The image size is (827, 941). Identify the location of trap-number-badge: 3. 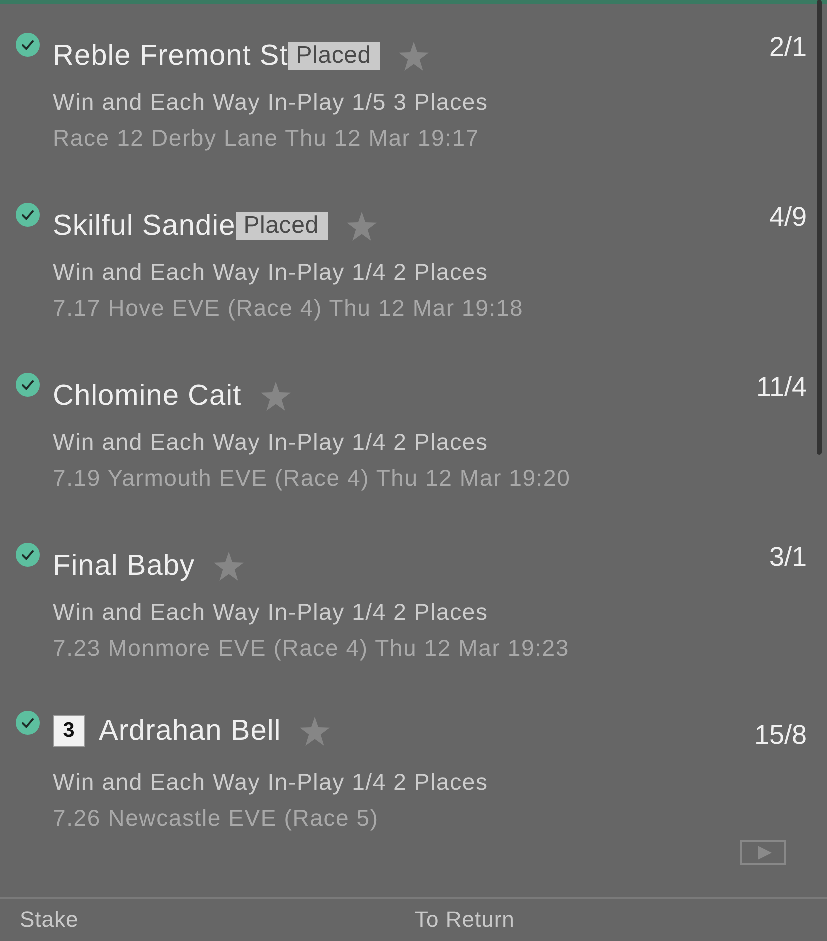
(69, 731).